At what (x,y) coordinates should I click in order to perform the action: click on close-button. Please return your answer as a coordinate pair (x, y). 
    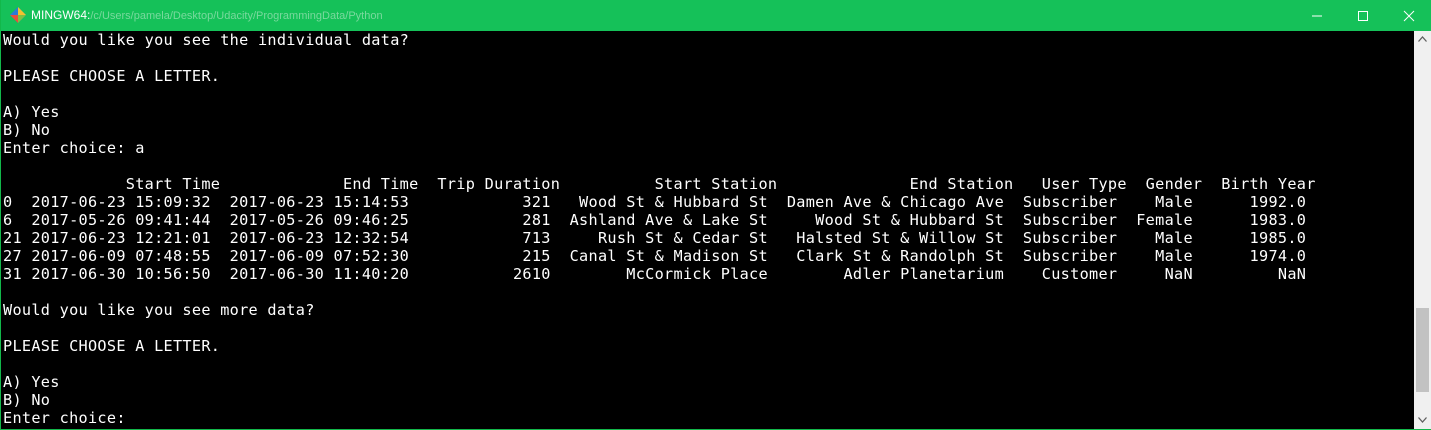
    Looking at the image, I should click on (1408, 15).